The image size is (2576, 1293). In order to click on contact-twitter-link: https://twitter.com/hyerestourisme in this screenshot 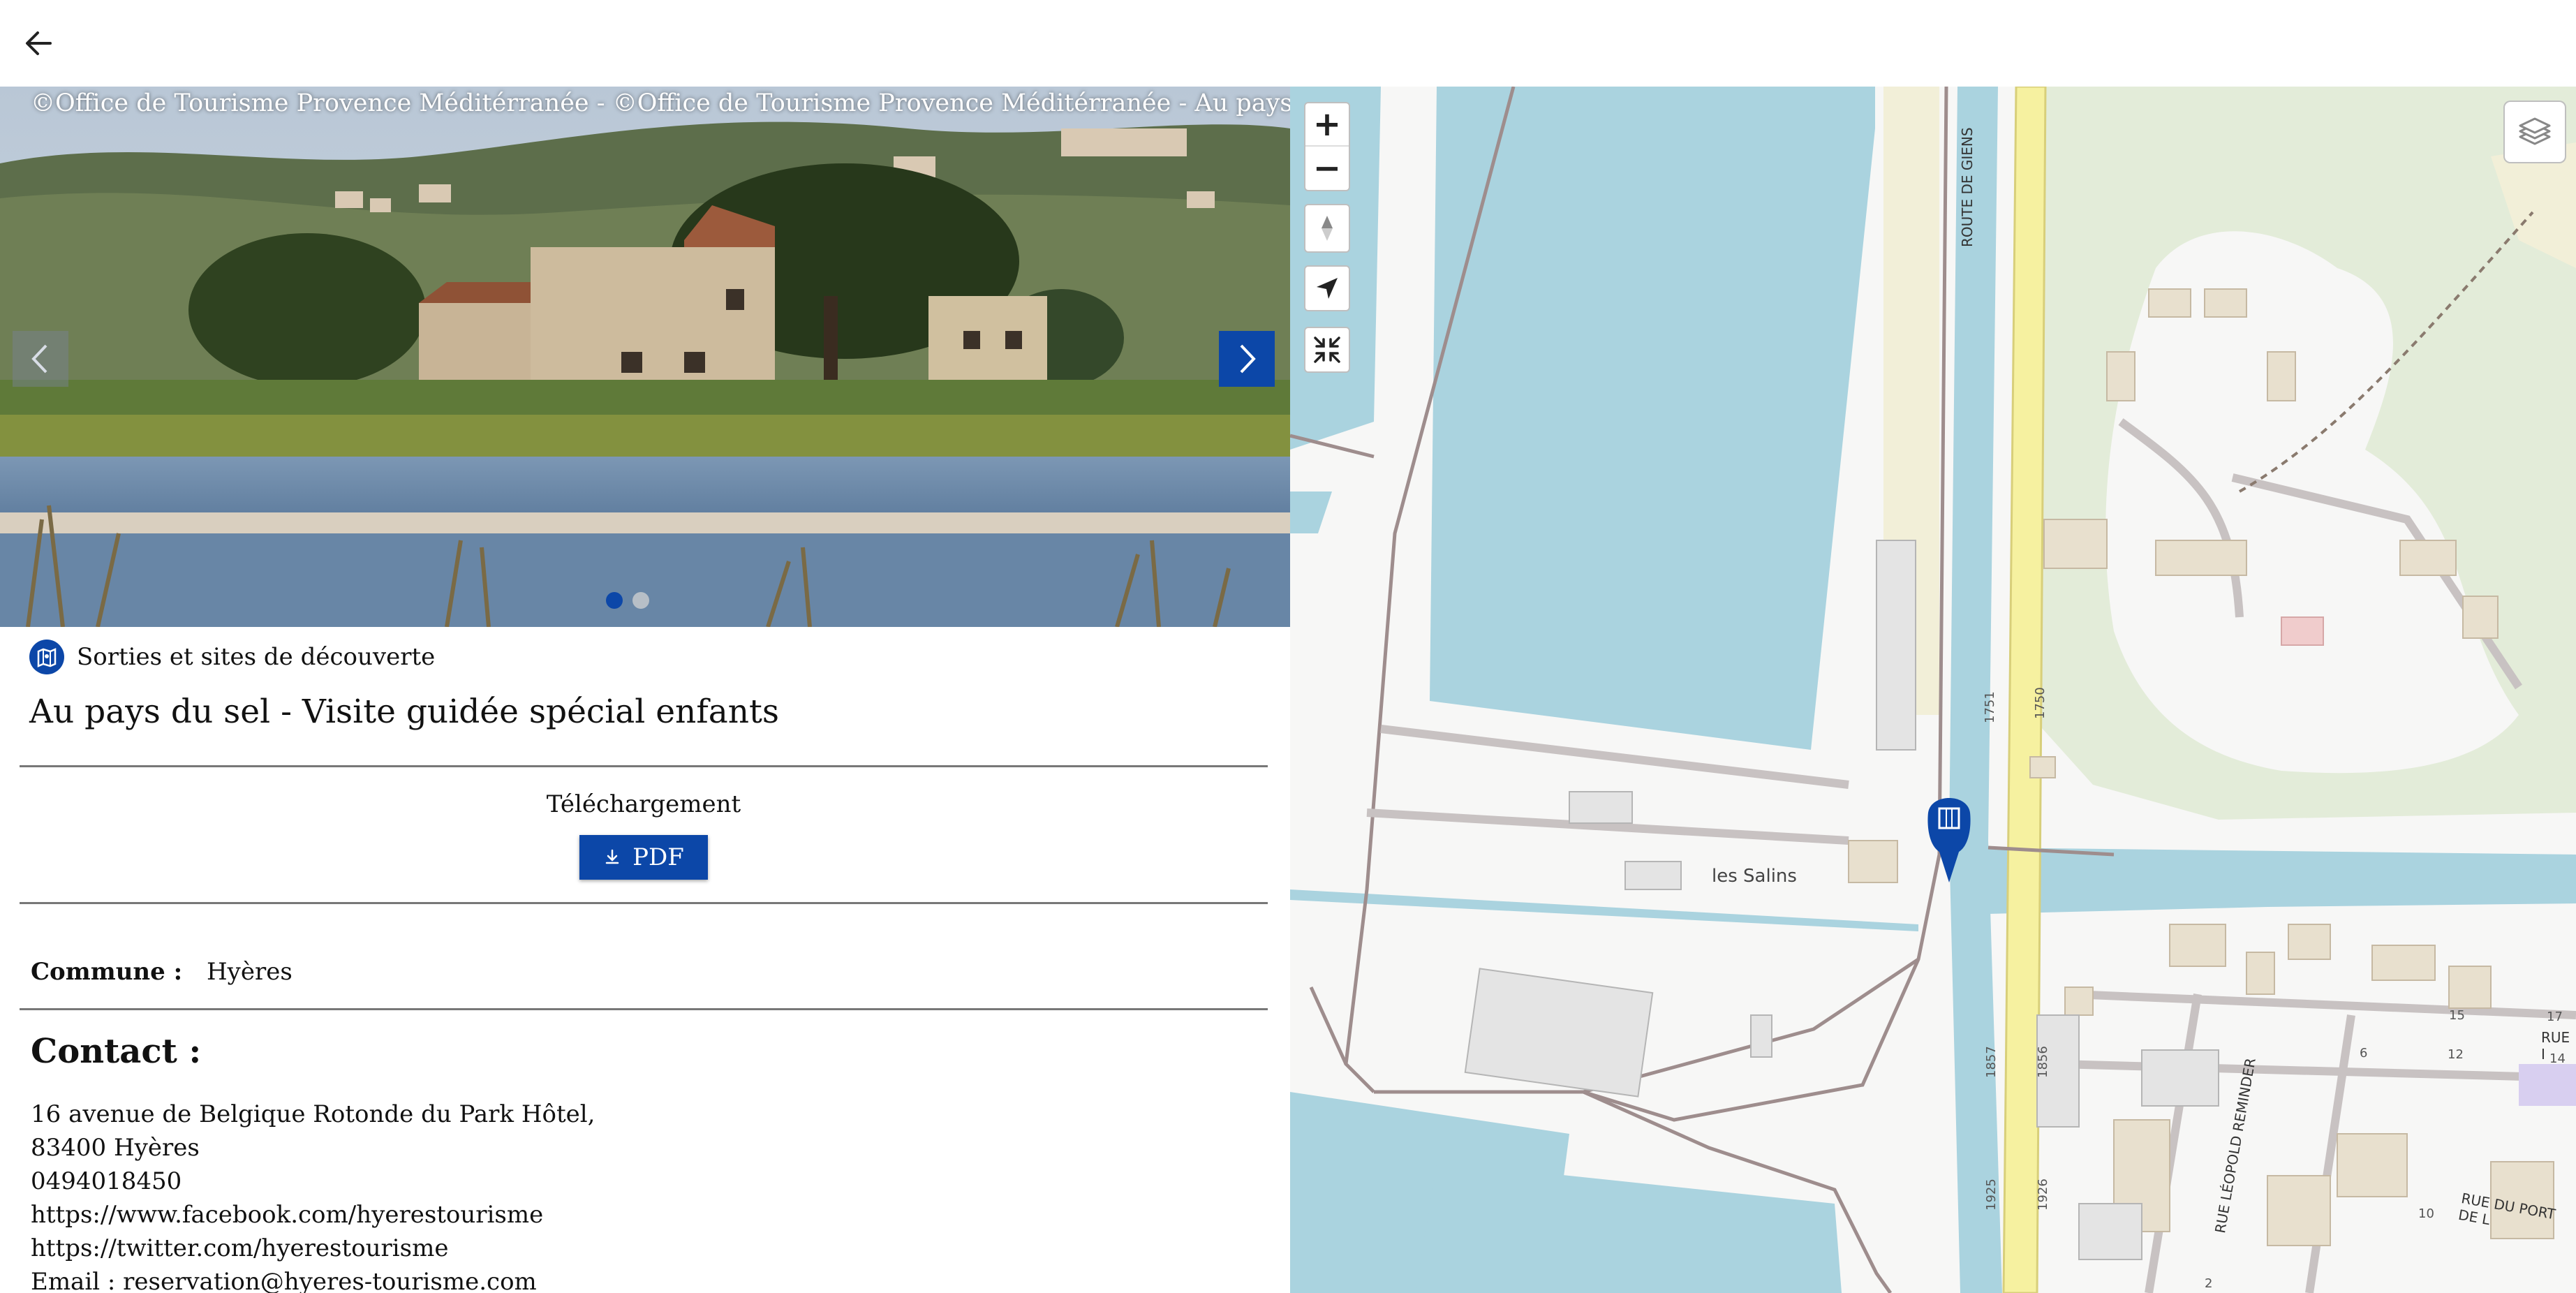, I will do `click(313, 1248)`.